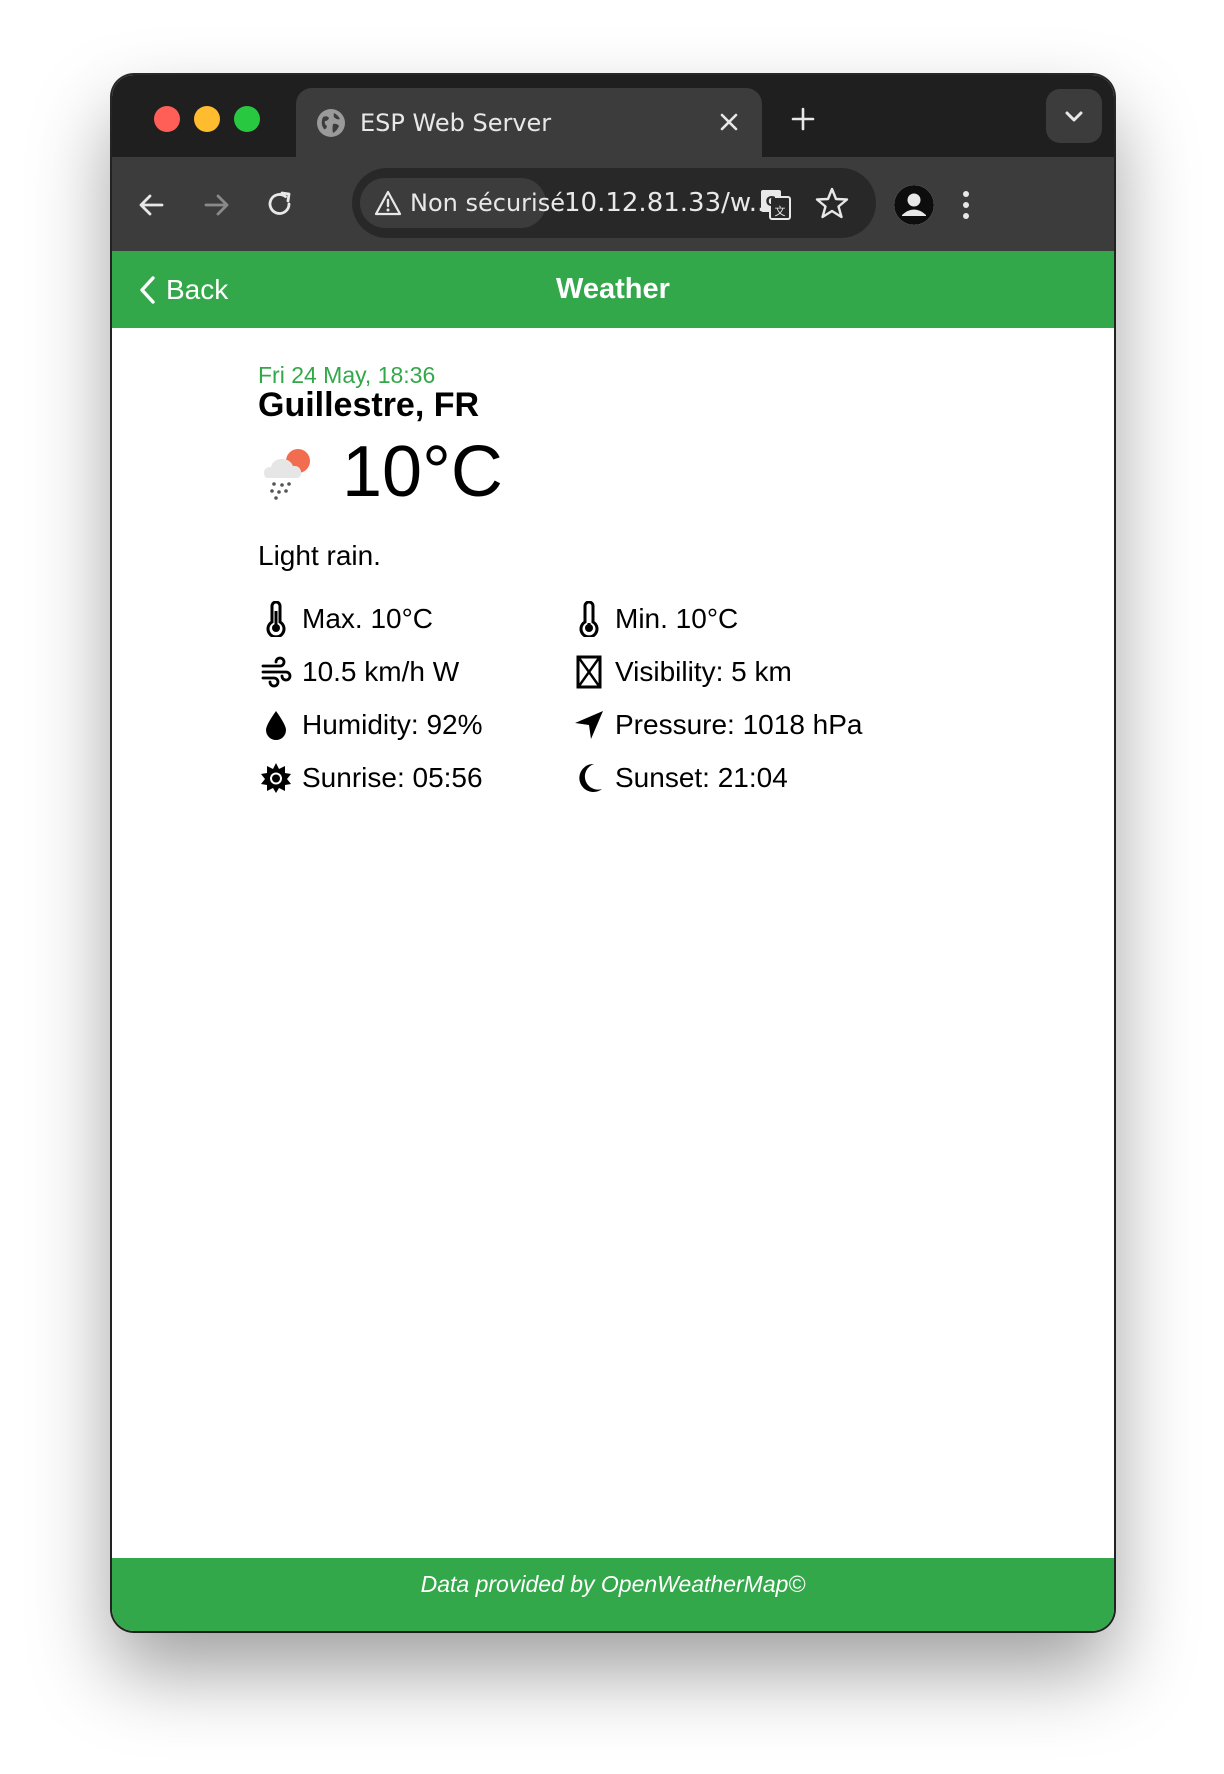  What do you see at coordinates (803, 119) in the screenshot?
I see `new-tab-icon` at bounding box center [803, 119].